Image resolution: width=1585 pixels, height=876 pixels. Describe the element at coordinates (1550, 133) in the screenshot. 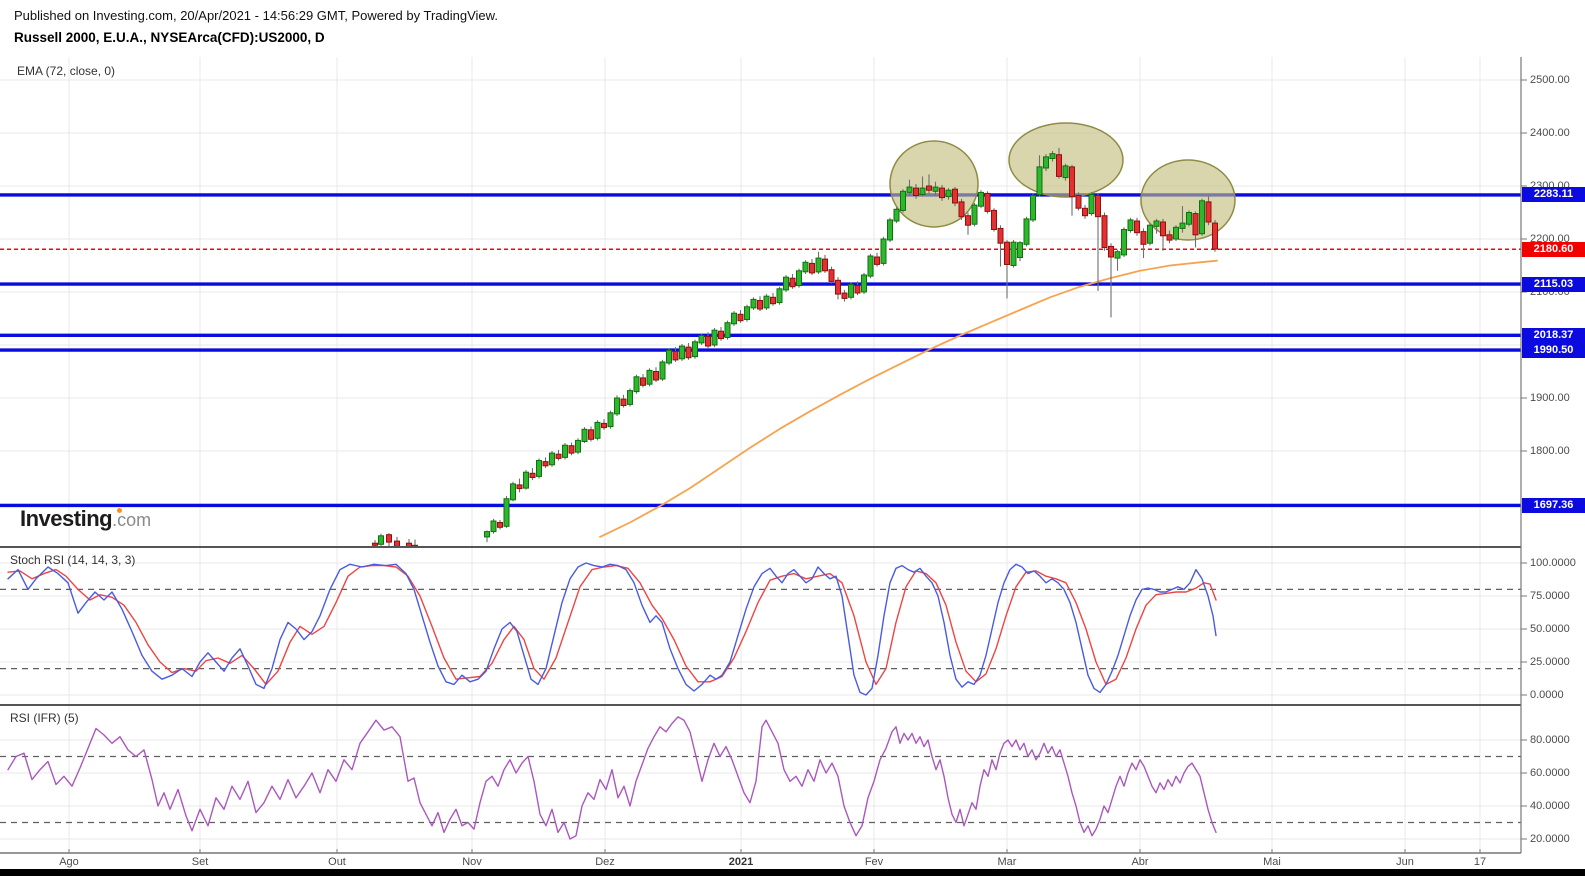

I see `price-tick-label: 2400.00` at that location.